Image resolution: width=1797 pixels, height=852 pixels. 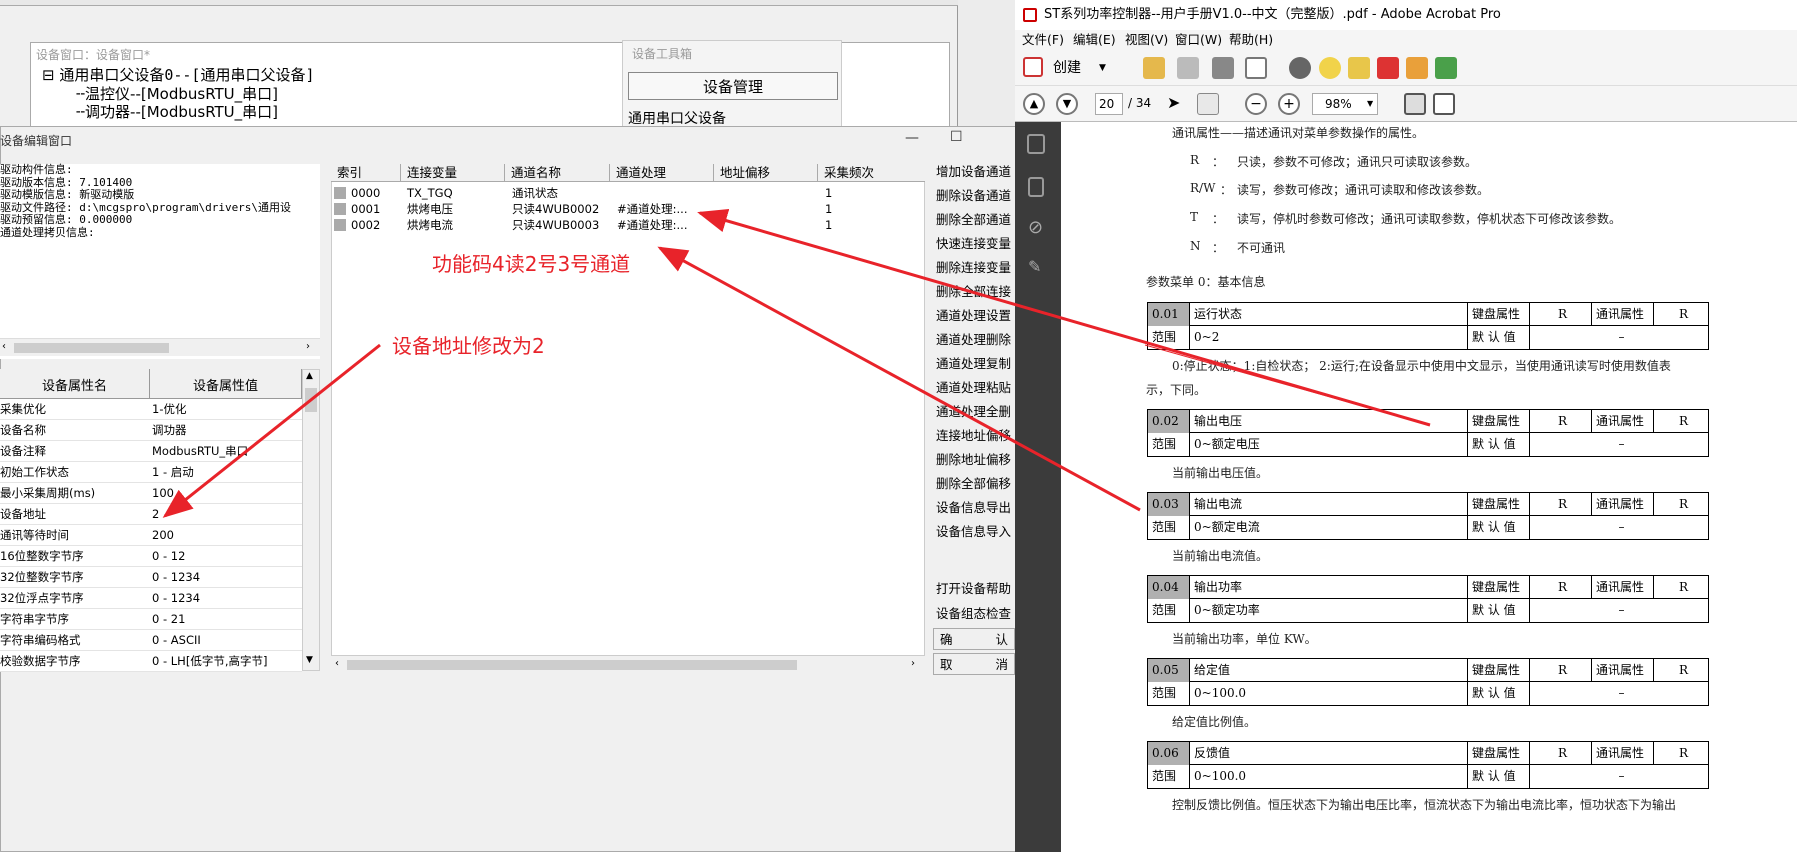 I want to click on arrow-to-device-address, so click(x=271, y=430).